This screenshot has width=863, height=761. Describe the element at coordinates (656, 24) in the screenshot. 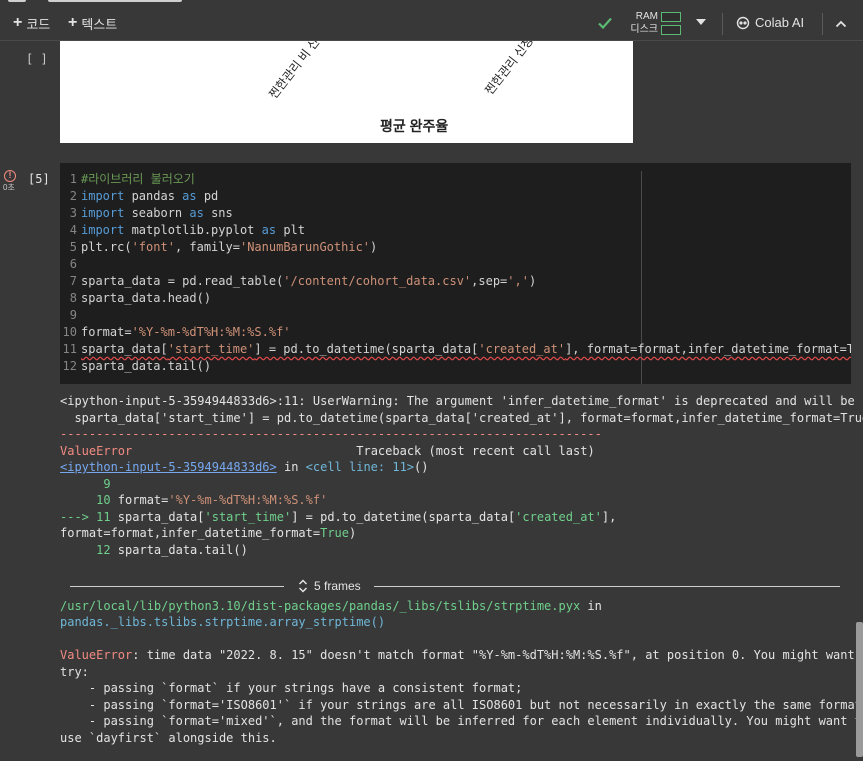

I see `resource-monitor: RAM 디스크` at that location.